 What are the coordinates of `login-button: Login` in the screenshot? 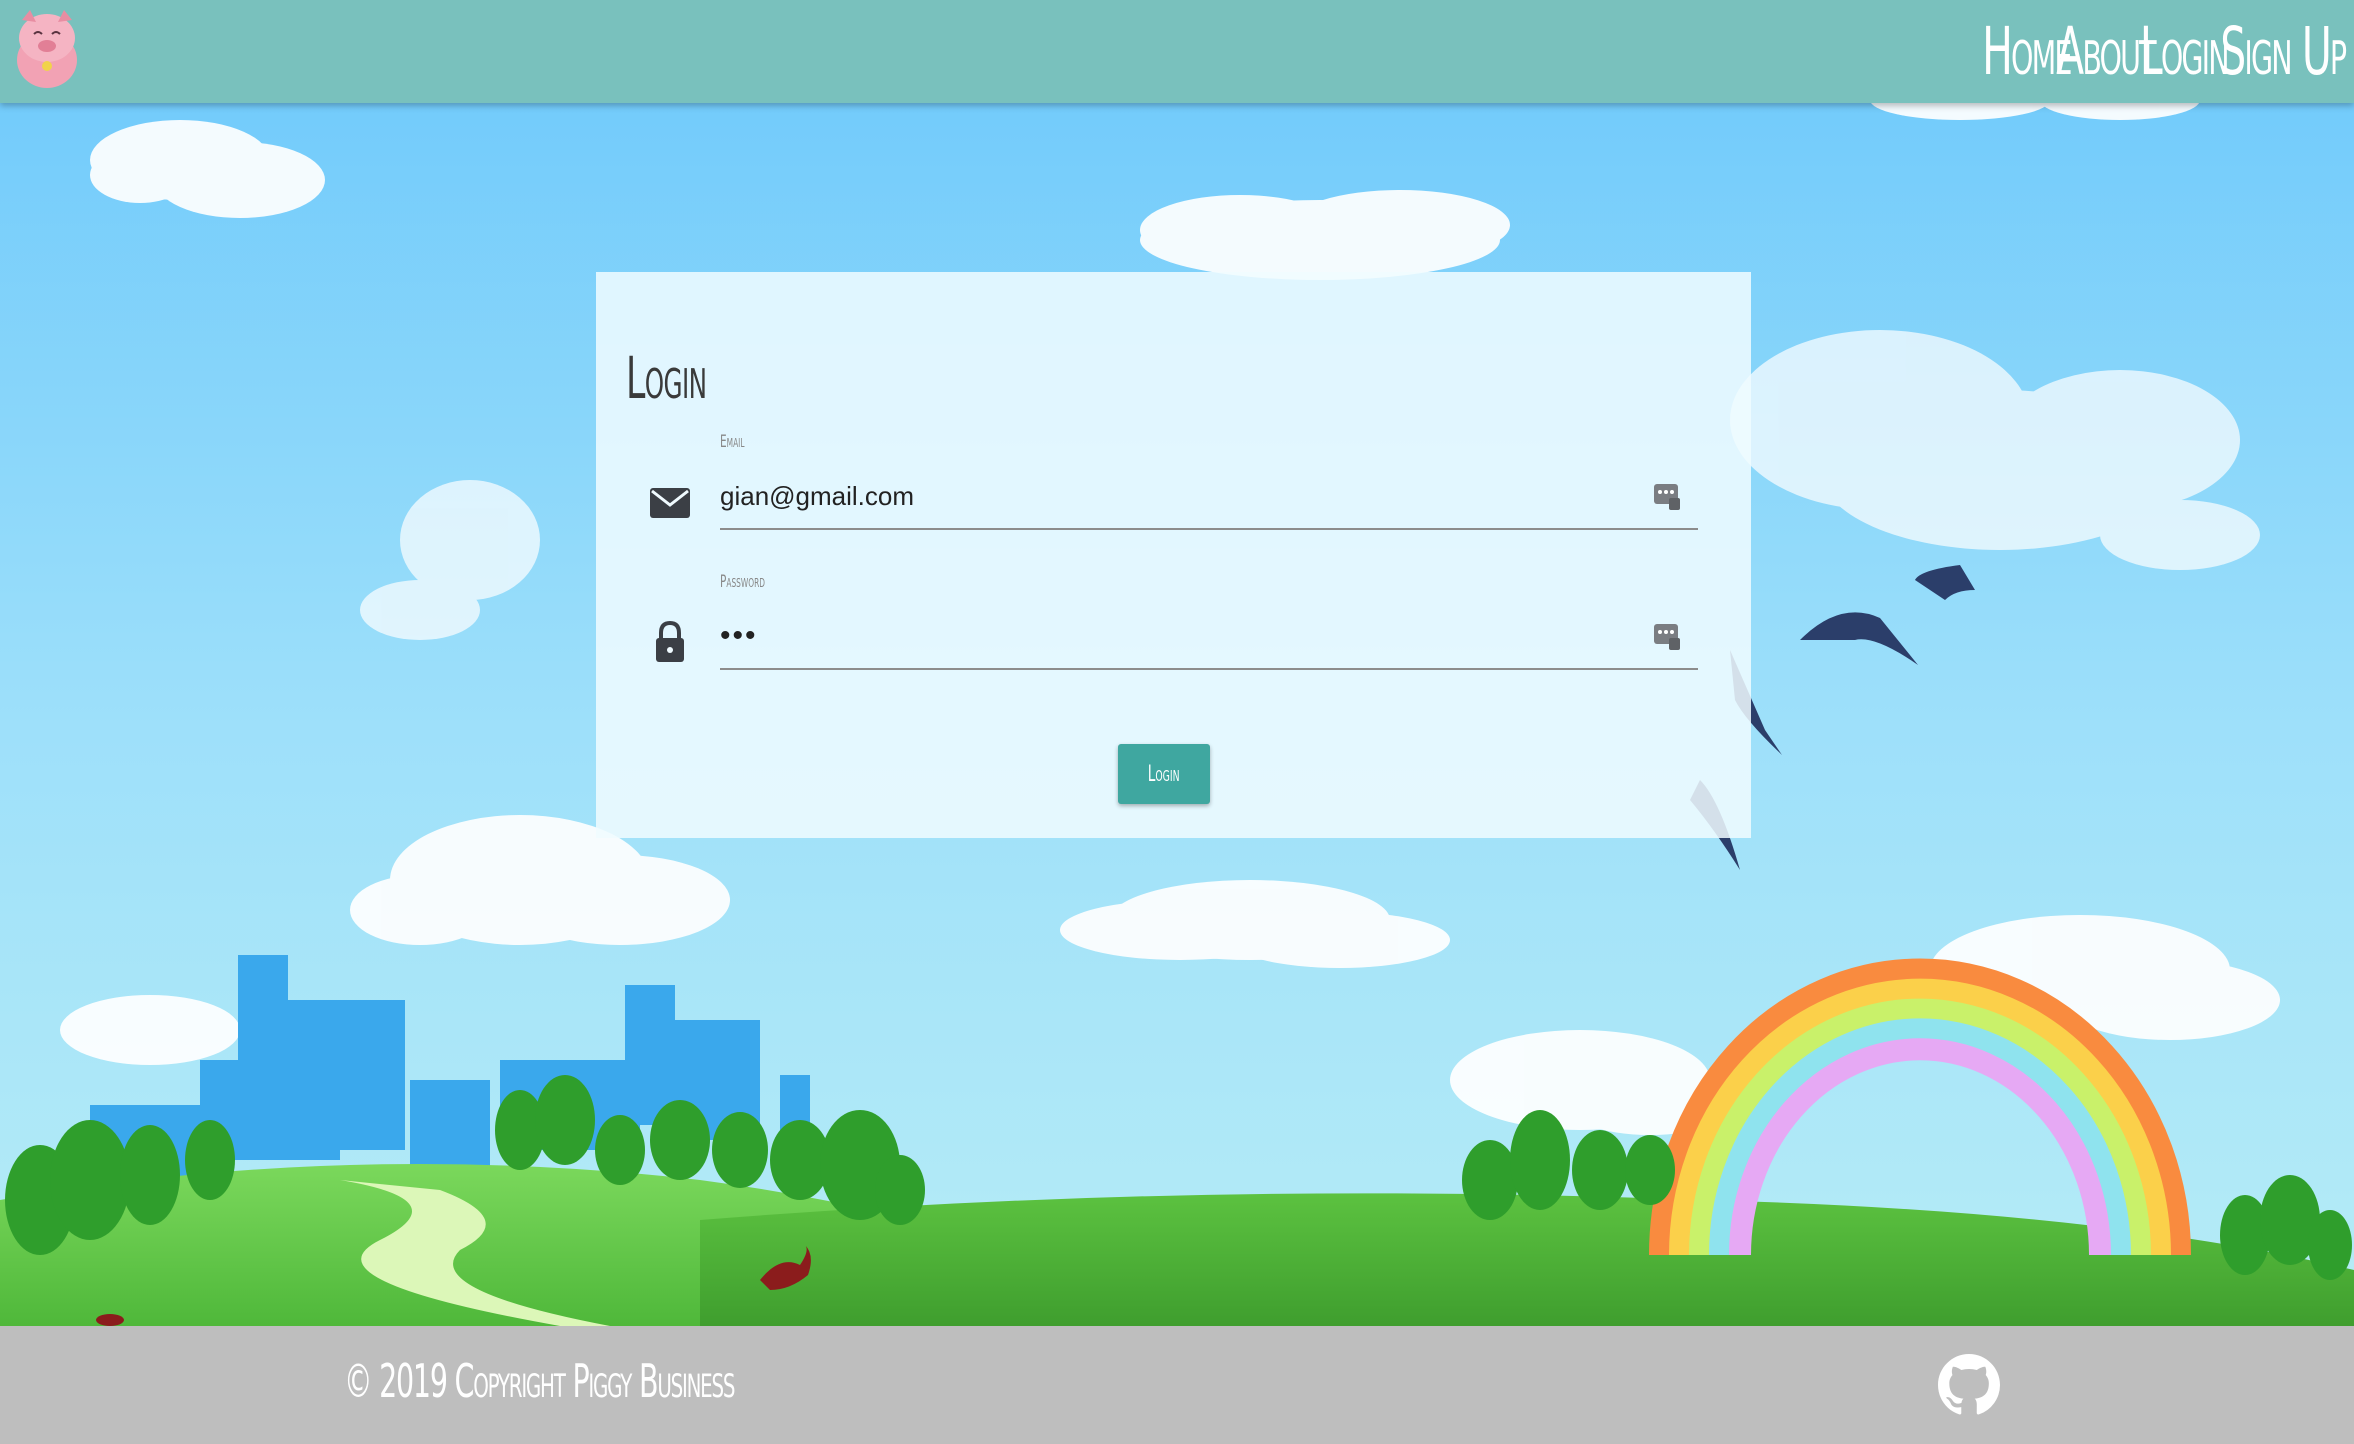 It's located at (1164, 774).